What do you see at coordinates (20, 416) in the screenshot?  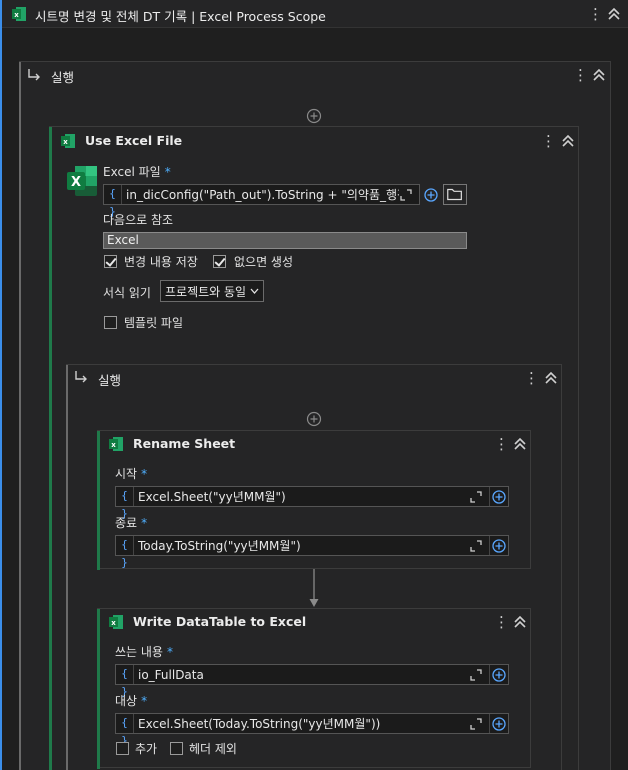 I see `run-sequence-left-line` at bounding box center [20, 416].